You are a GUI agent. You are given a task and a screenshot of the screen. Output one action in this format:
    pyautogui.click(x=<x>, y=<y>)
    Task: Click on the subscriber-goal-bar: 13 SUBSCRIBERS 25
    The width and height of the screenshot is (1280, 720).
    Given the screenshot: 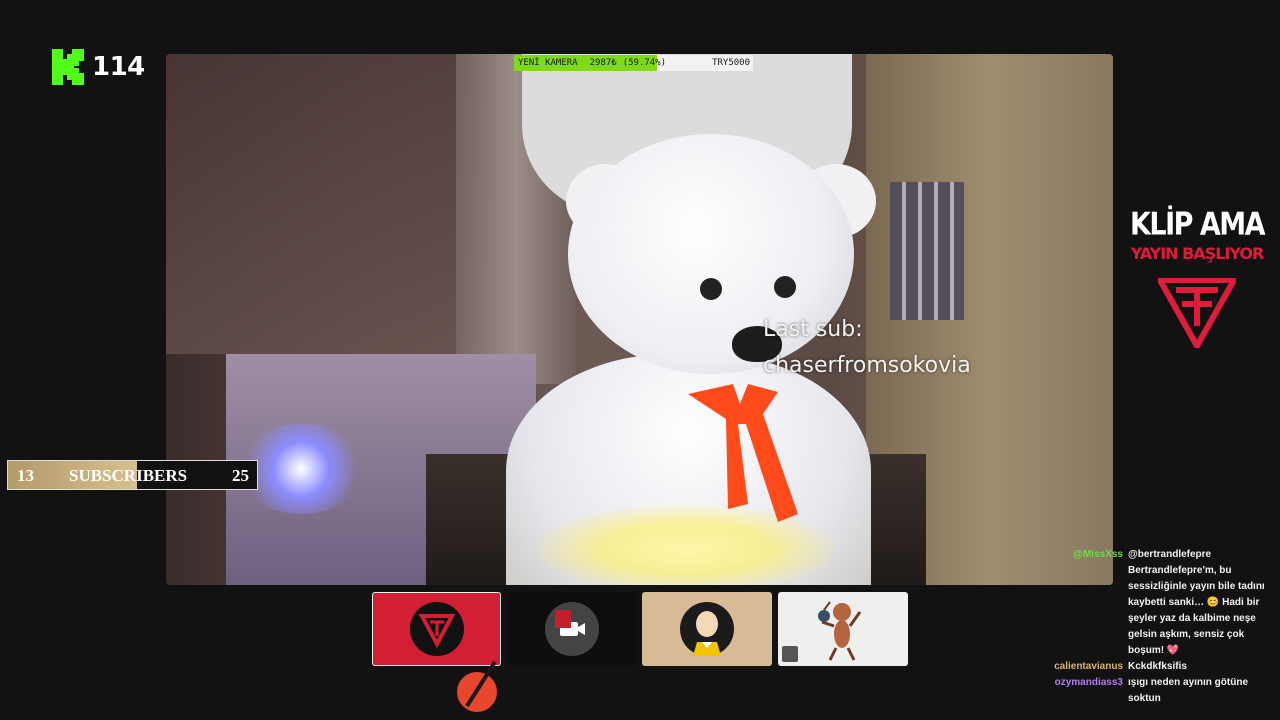 What is the action you would take?
    pyautogui.click(x=132, y=475)
    